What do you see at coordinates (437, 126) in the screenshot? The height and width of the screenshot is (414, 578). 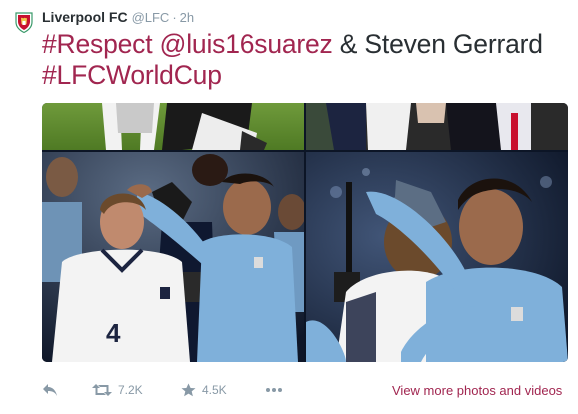 I see `photo-top-right` at bounding box center [437, 126].